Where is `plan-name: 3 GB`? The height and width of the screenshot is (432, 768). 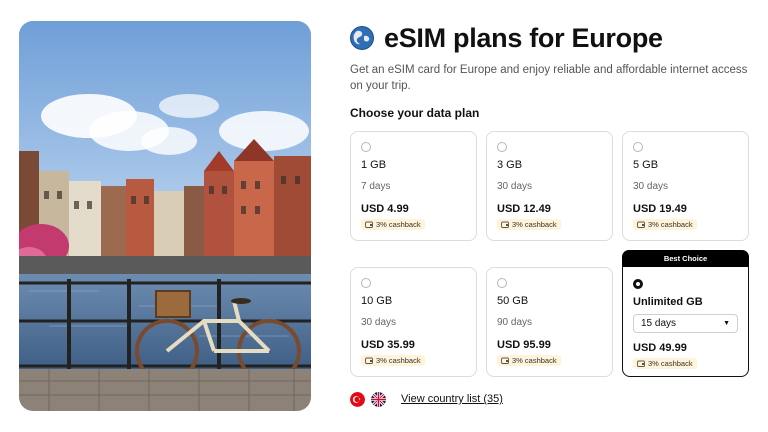
plan-name: 3 GB is located at coordinates (510, 165).